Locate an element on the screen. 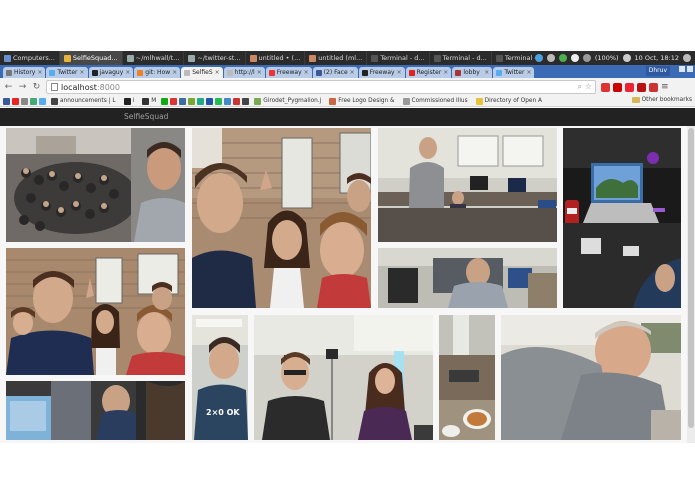 This screenshot has height=494, width=695. bookmark-item: Girodet_Pygmalion.j is located at coordinates (287, 101).